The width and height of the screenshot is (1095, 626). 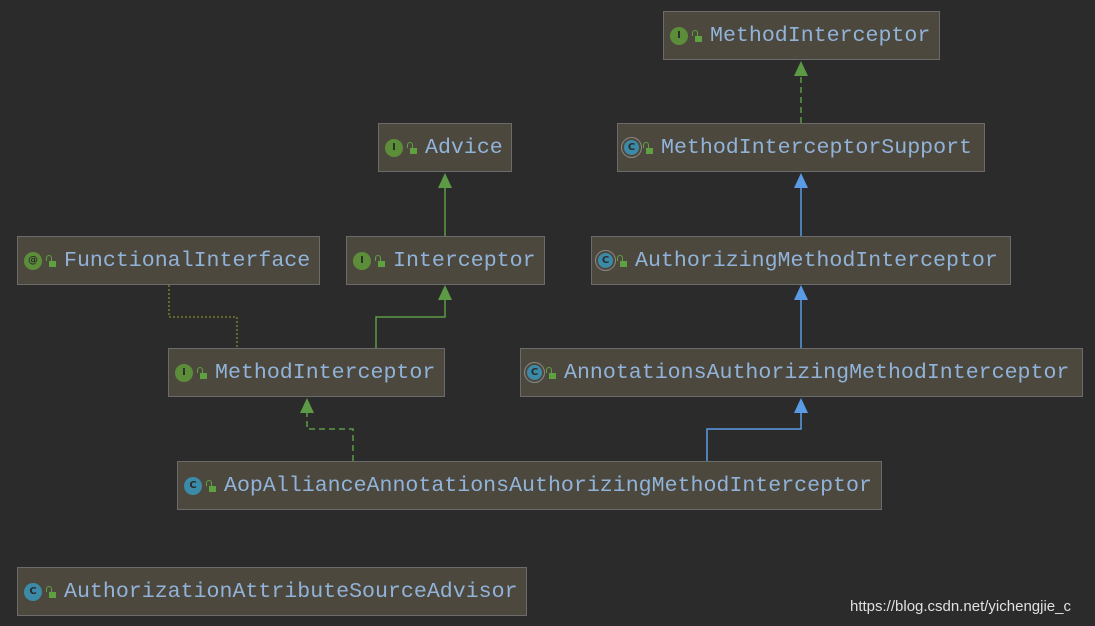 I want to click on edge-authorizing-to-support, so click(x=801, y=204).